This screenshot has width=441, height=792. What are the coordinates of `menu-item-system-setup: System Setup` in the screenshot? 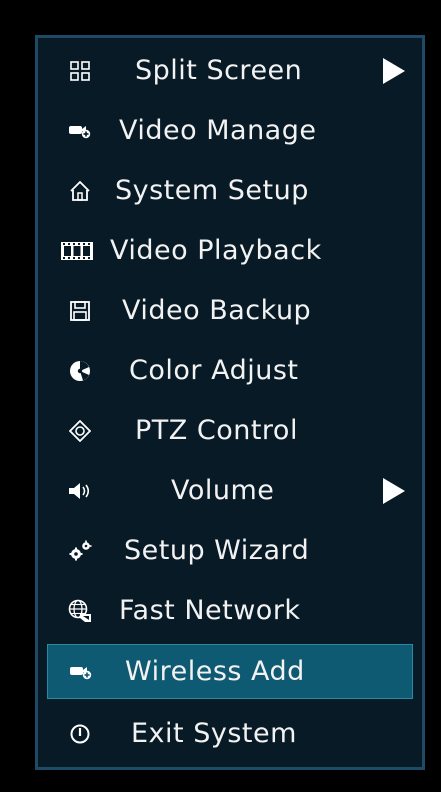 It's located at (230, 190).